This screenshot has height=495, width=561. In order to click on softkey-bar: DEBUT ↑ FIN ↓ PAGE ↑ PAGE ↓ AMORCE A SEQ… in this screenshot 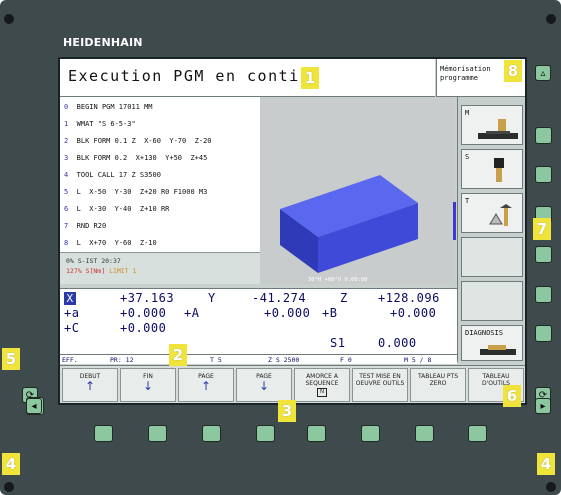, I will do `click(292, 384)`.